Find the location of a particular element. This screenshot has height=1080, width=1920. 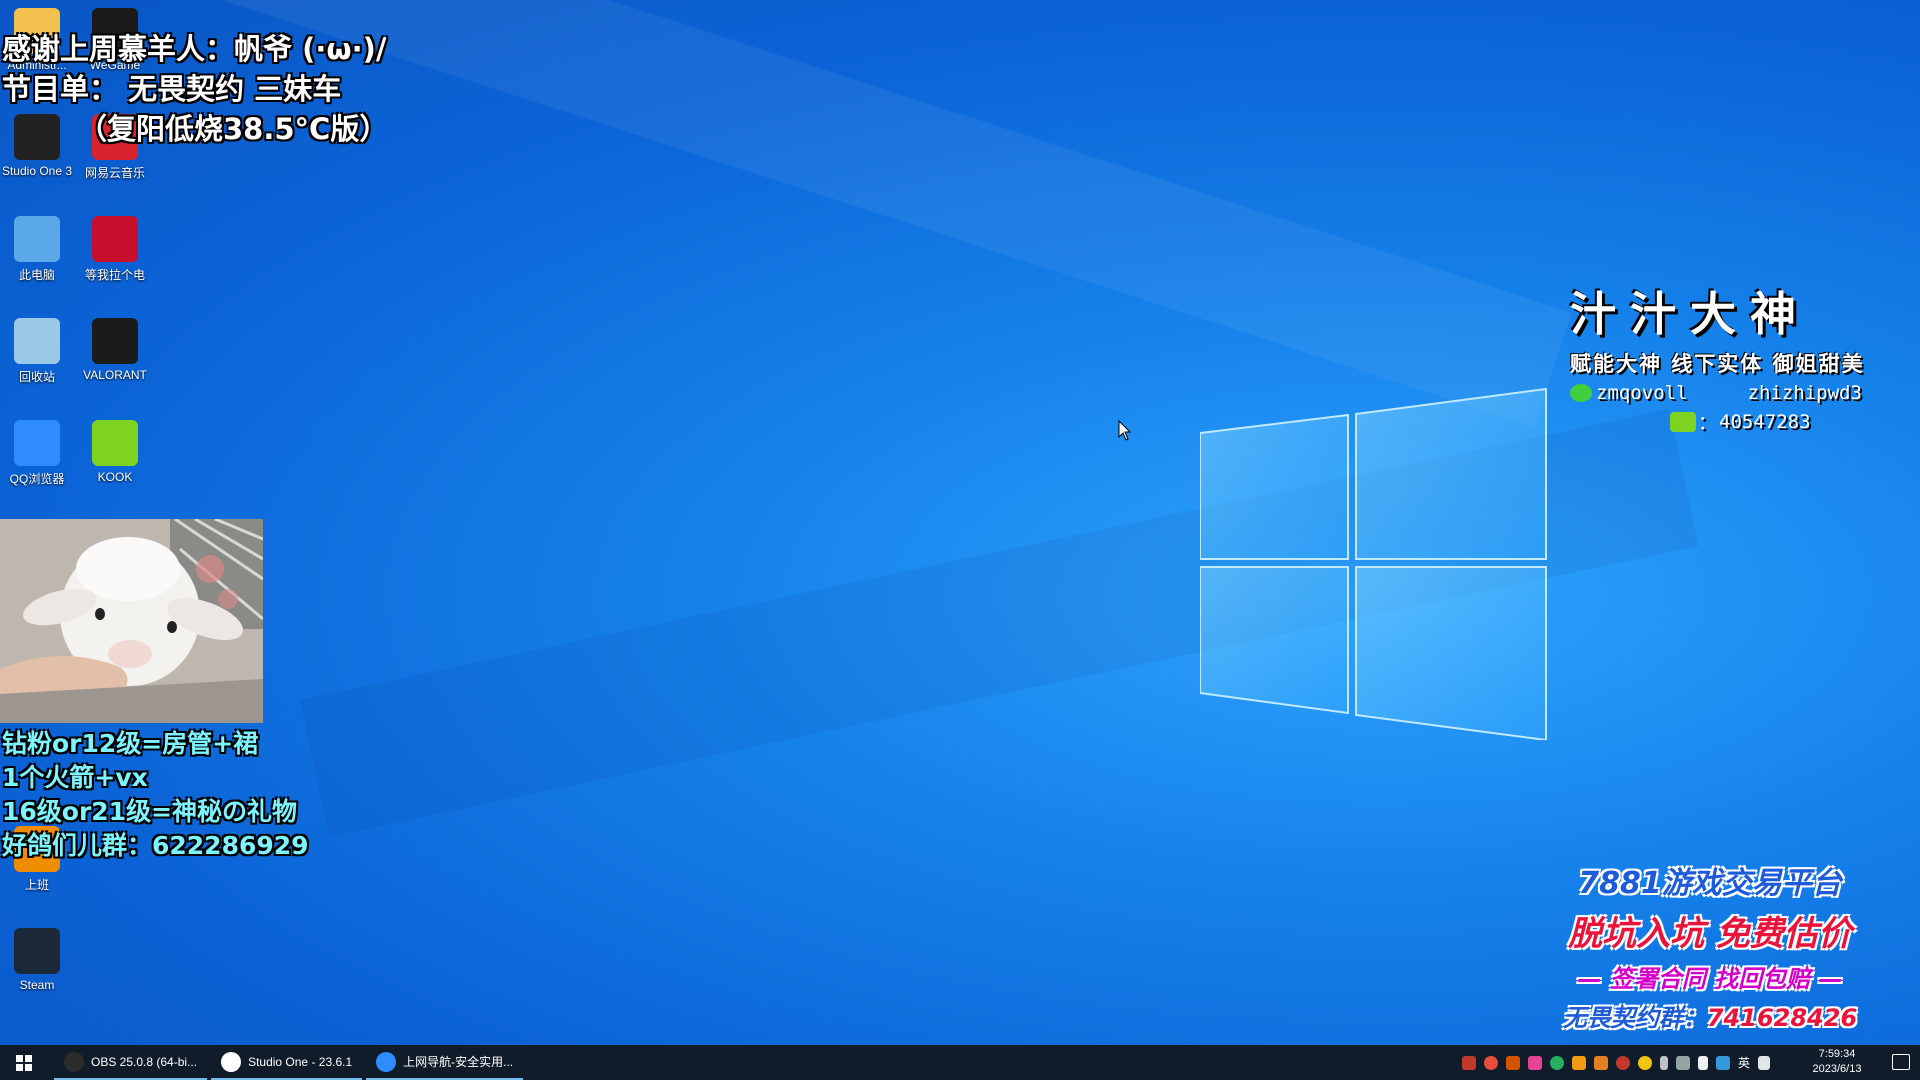

desktop-icon-label: 等我拉个电 is located at coordinates (114, 275).